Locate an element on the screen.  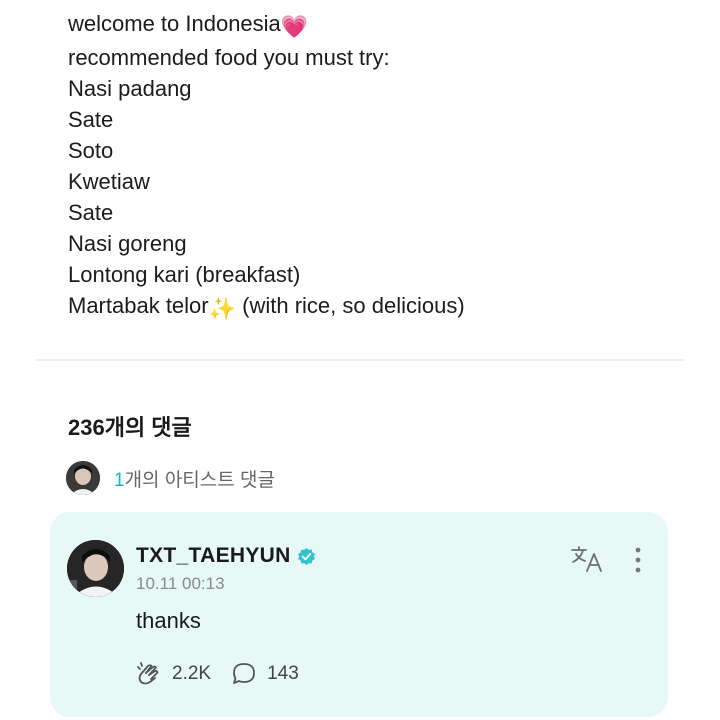
post-line: Nasi goreng is located at coordinates (127, 243).